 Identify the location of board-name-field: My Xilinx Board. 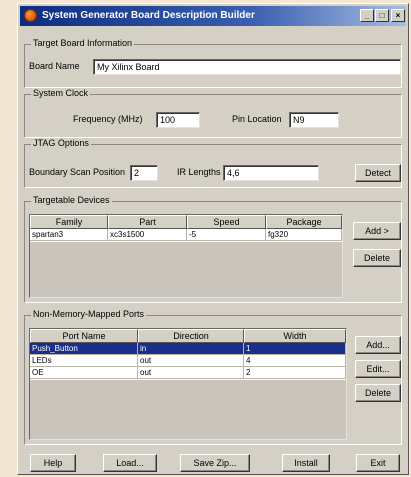
(247, 67).